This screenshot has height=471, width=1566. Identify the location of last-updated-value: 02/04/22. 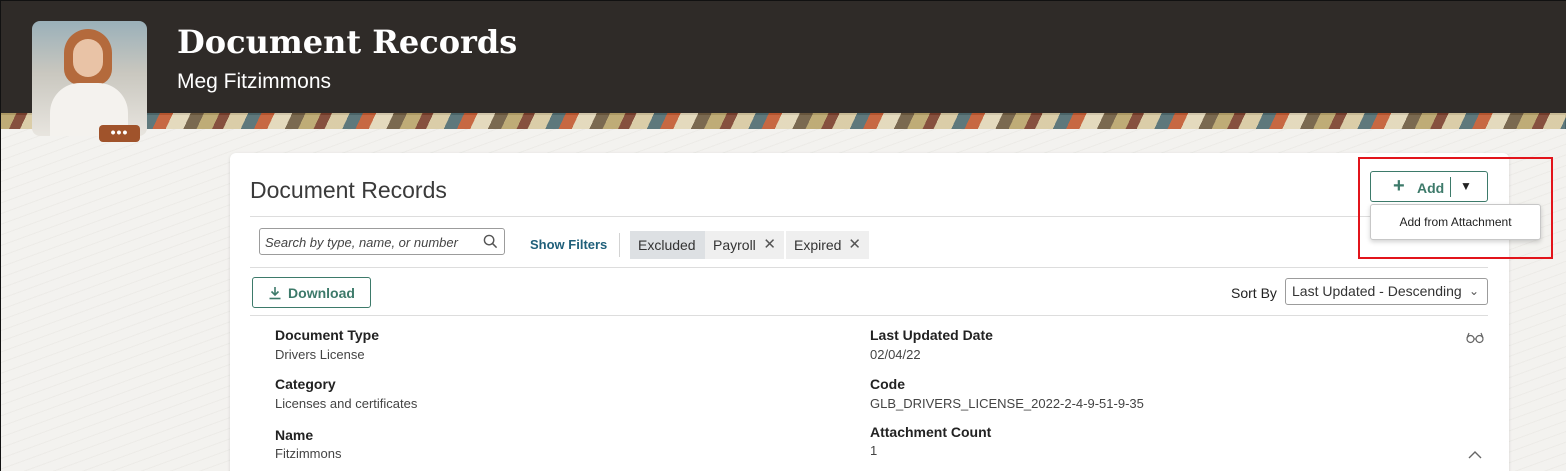
(895, 354).